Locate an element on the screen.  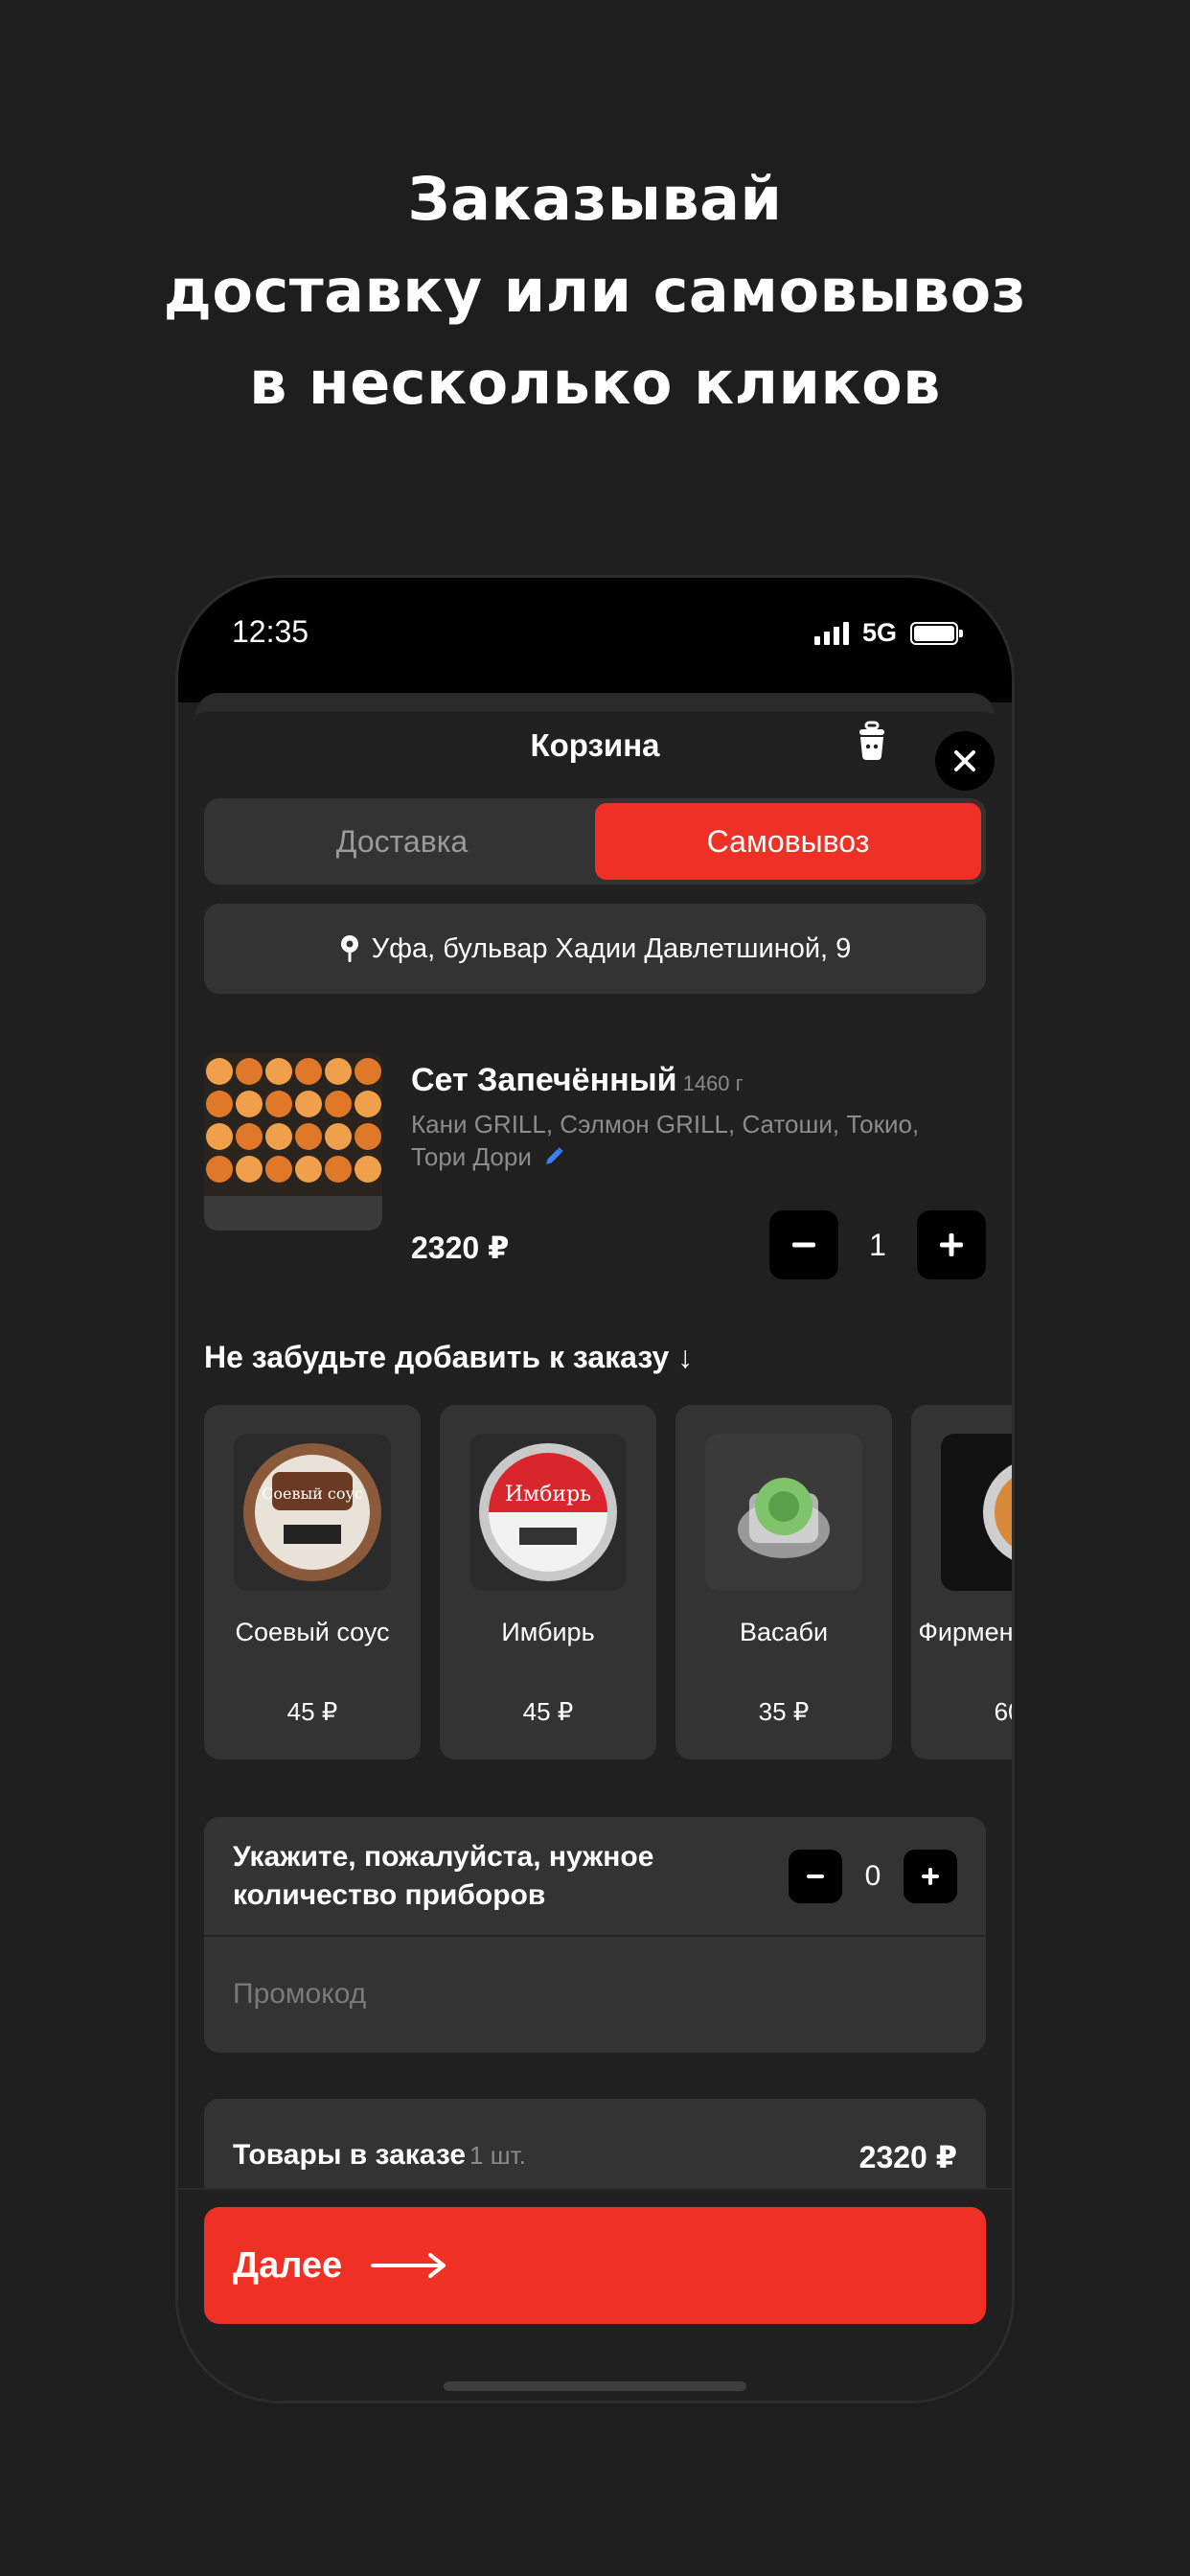
address-text: Уфа, бульвар Хадии Давлетшиной, 9 is located at coordinates (611, 948).